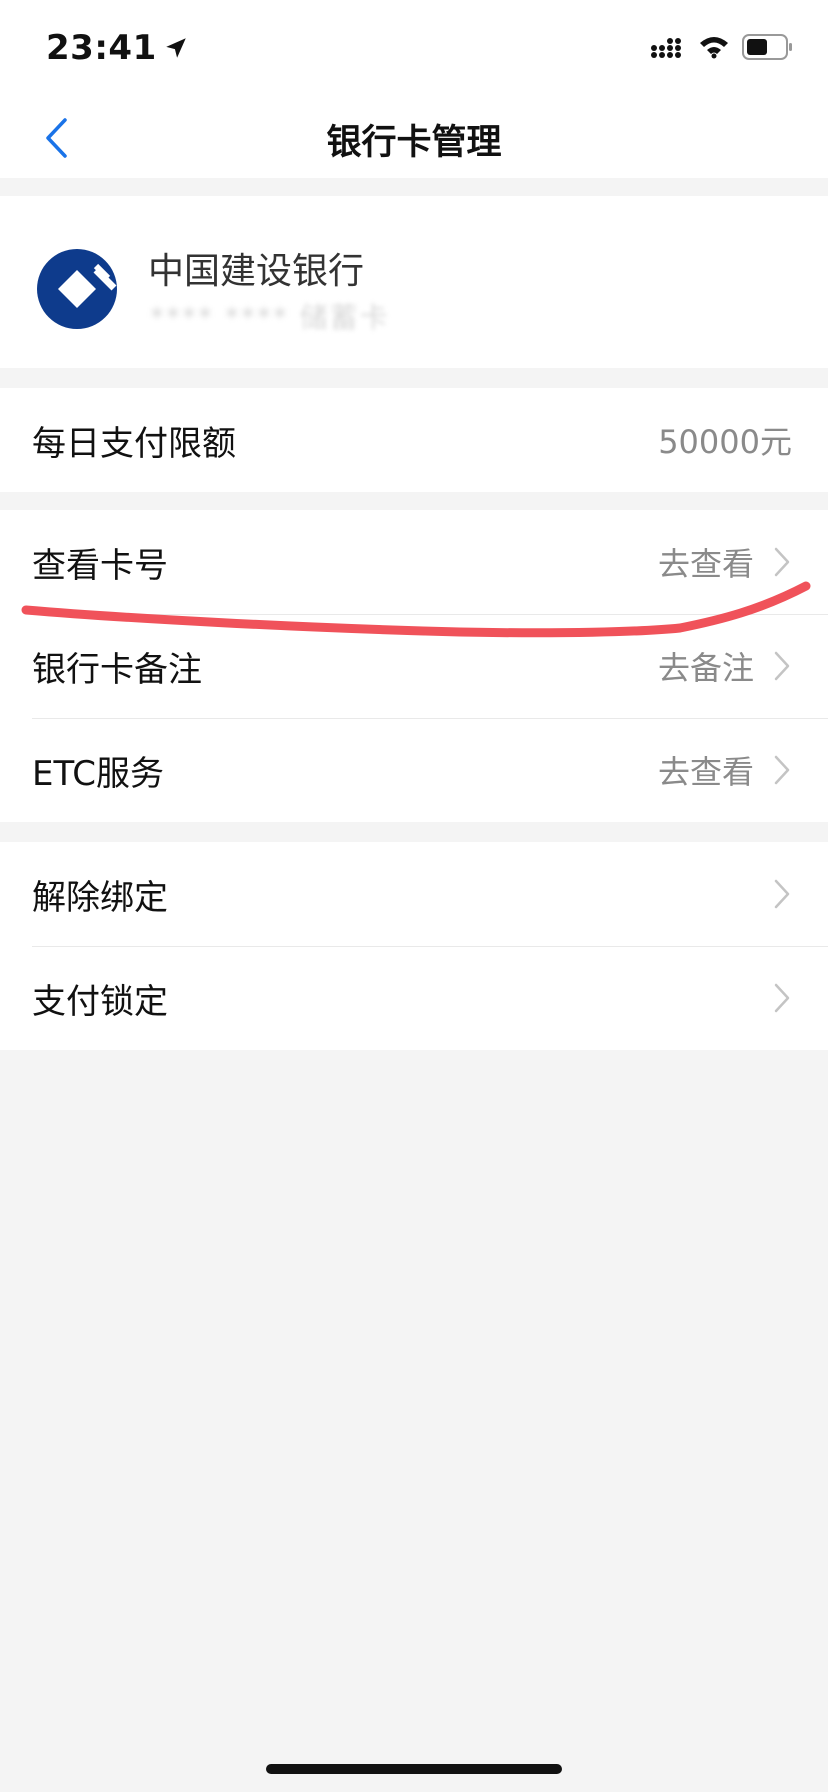 The height and width of the screenshot is (1792, 828). I want to click on view-card-number-row: 查看卡号 去查看, so click(414, 562).